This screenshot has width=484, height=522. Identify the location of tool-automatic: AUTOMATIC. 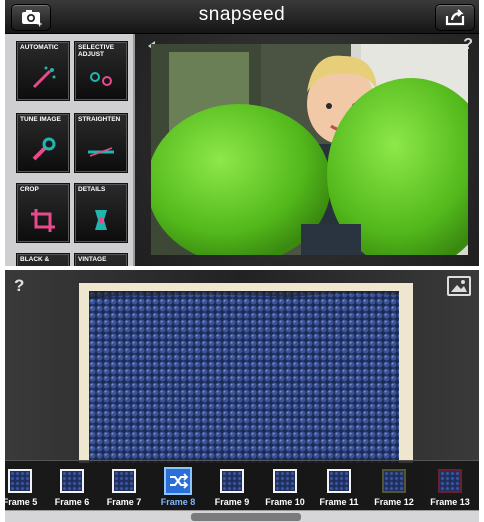
(43, 71).